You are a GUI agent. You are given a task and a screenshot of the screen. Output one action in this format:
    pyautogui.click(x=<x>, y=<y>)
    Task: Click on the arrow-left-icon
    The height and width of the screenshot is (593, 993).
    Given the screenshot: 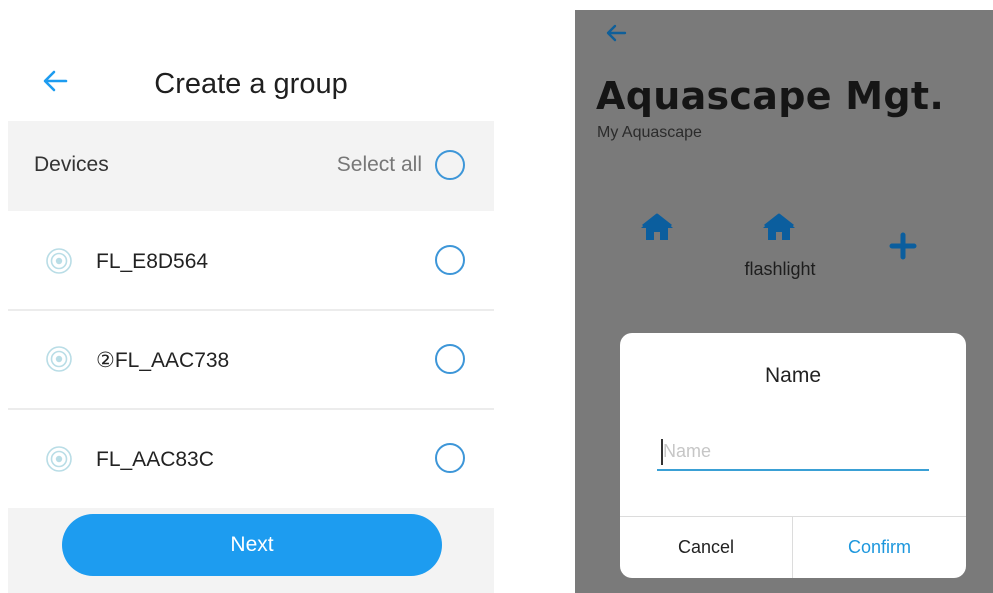 What is the action you would take?
    pyautogui.click(x=616, y=33)
    